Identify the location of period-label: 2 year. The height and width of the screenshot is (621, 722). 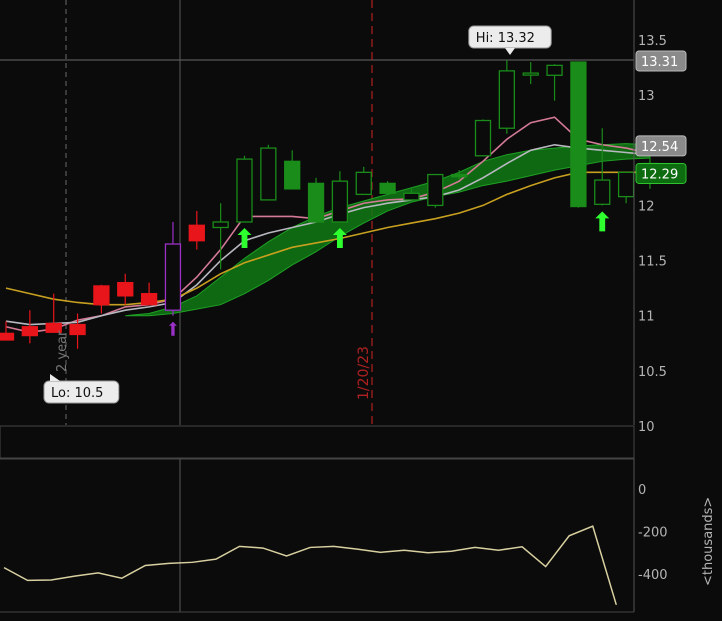
(62, 351).